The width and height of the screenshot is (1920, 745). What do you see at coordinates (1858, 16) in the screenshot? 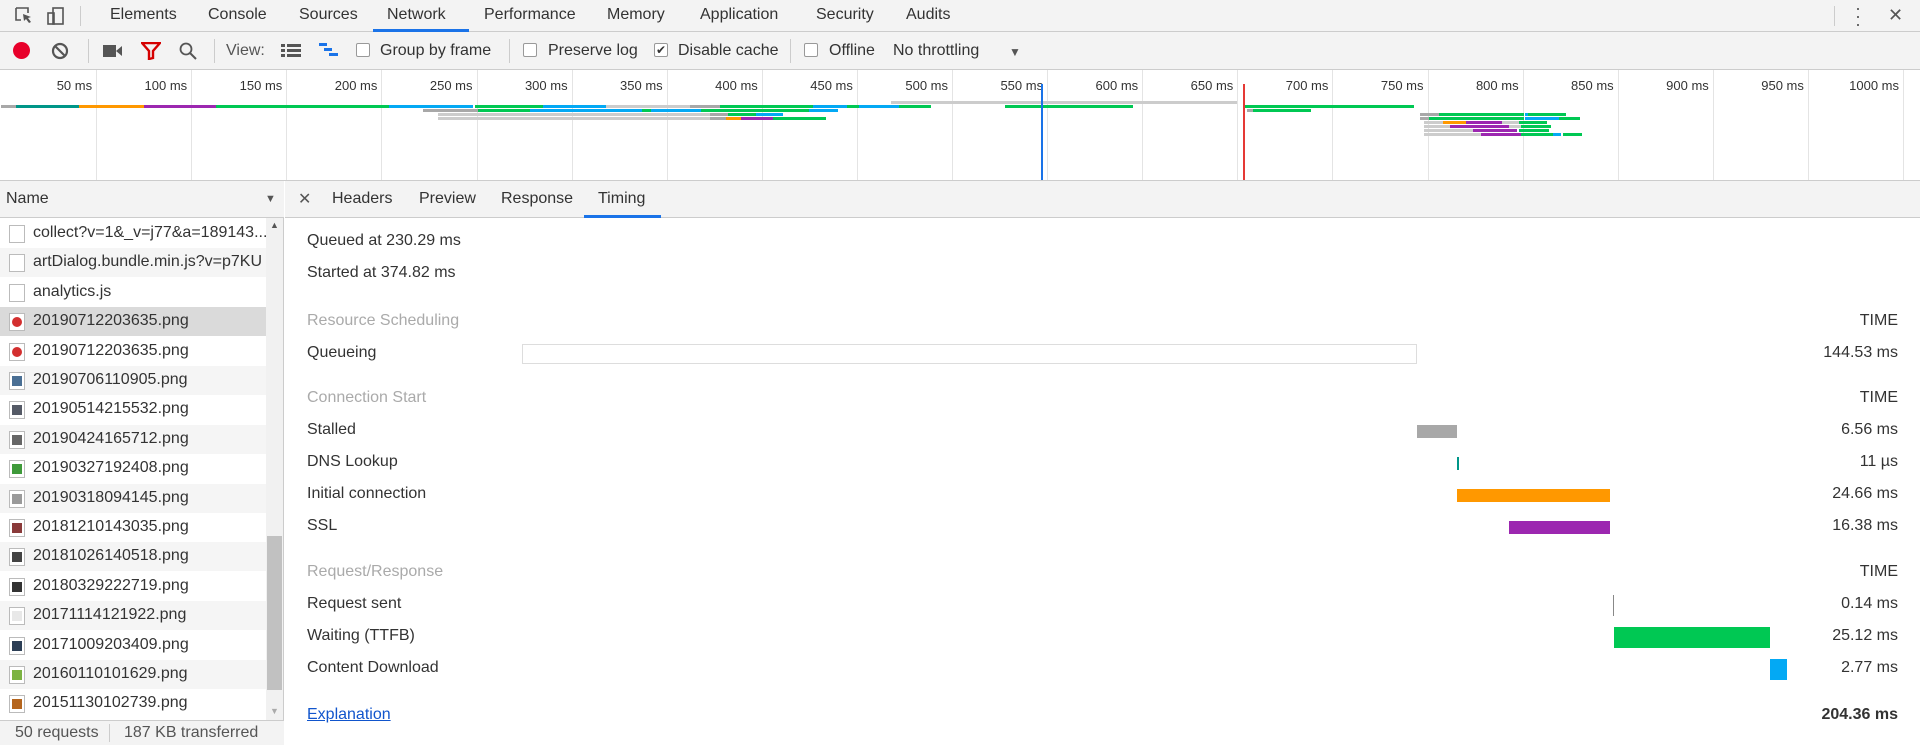
I see `more-options-icon: · · ·` at bounding box center [1858, 16].